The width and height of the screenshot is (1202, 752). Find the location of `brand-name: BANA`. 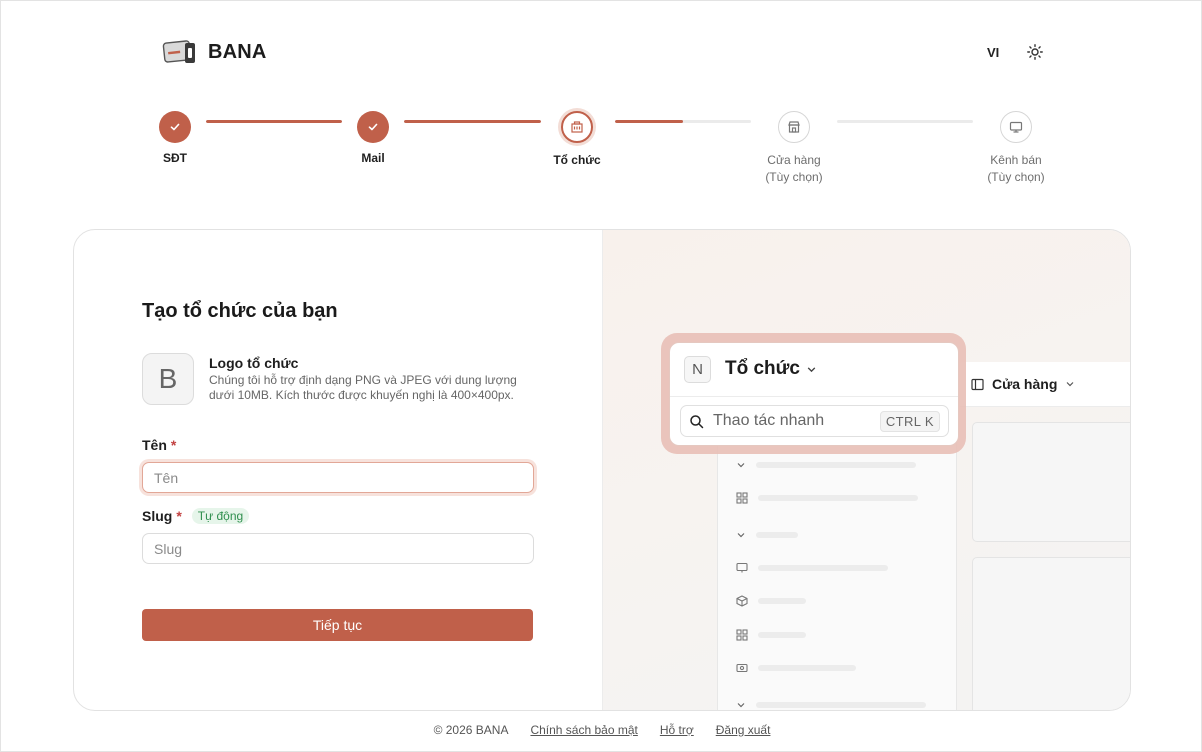

brand-name: BANA is located at coordinates (237, 51).